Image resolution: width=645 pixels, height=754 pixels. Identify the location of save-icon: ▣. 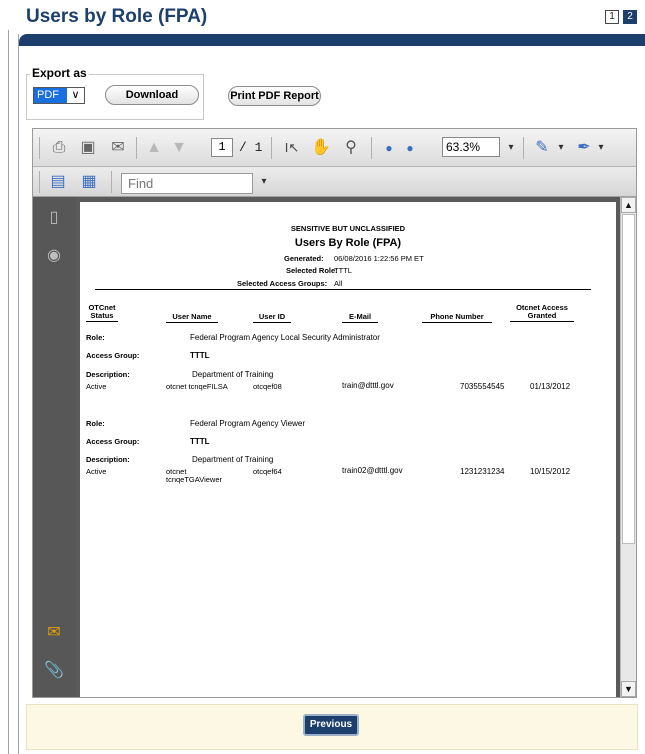
(88, 148).